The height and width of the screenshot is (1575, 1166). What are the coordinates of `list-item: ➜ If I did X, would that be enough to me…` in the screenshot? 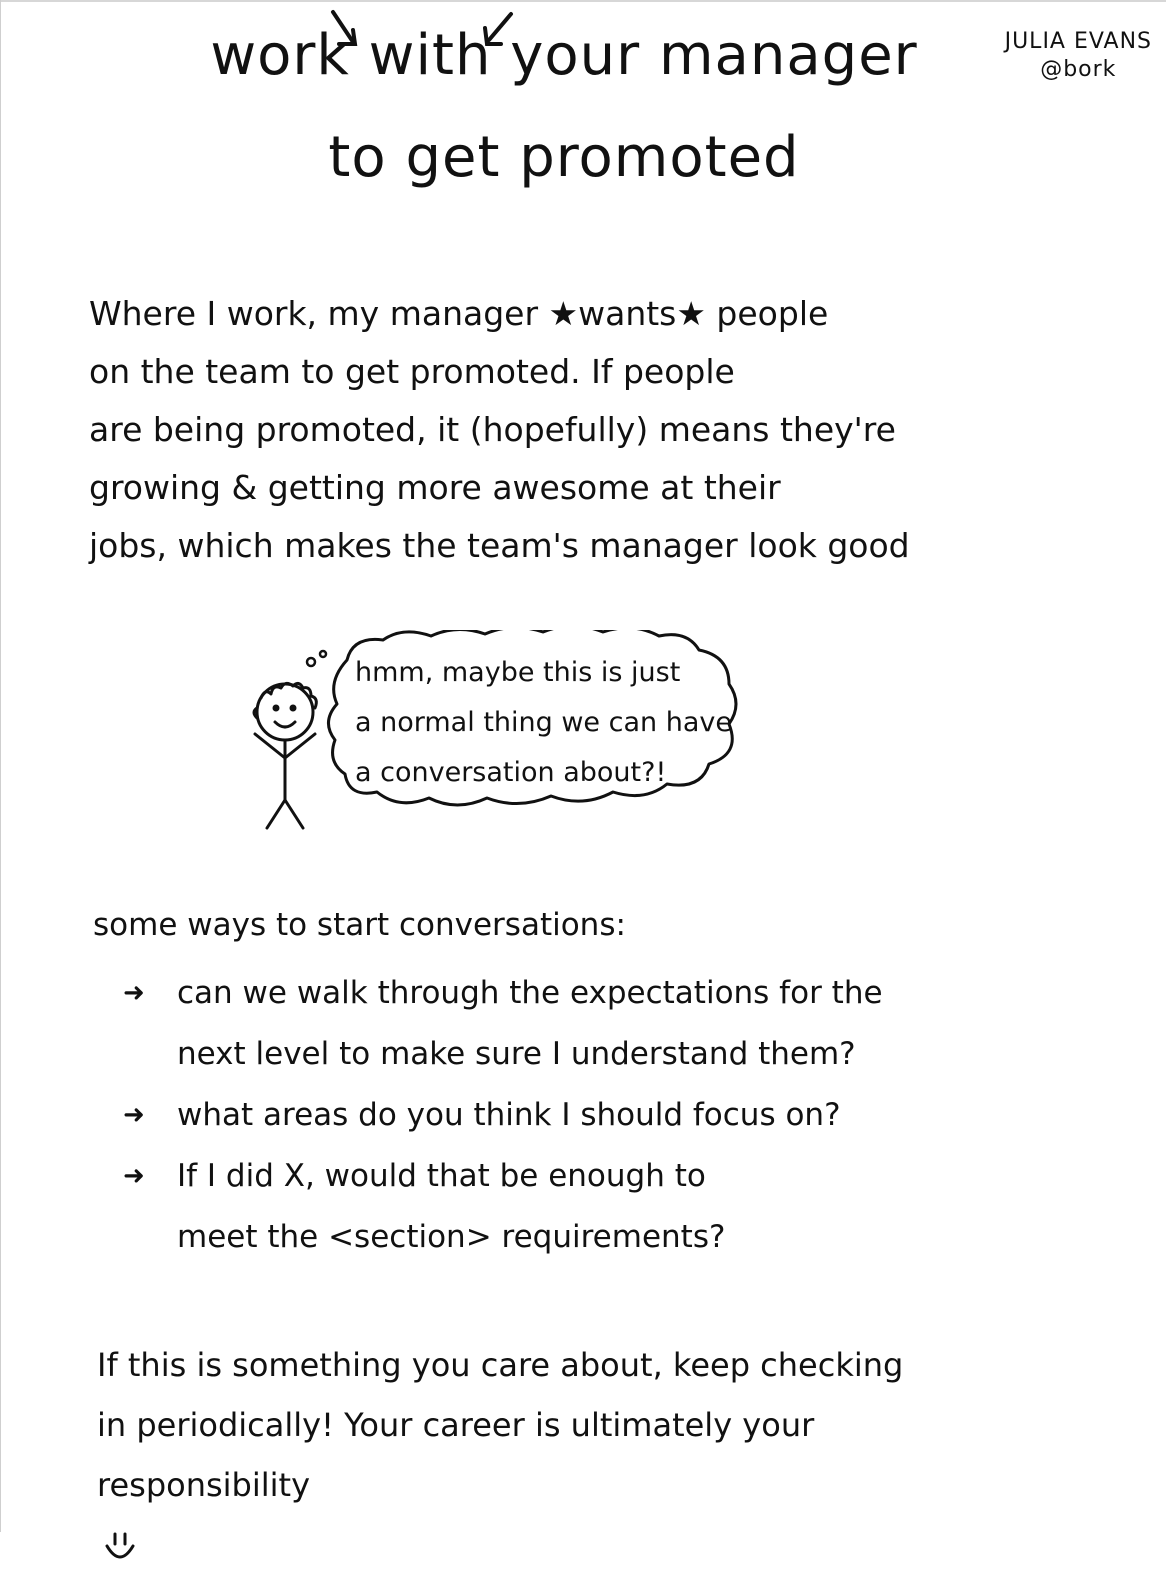 It's located at (573, 1207).